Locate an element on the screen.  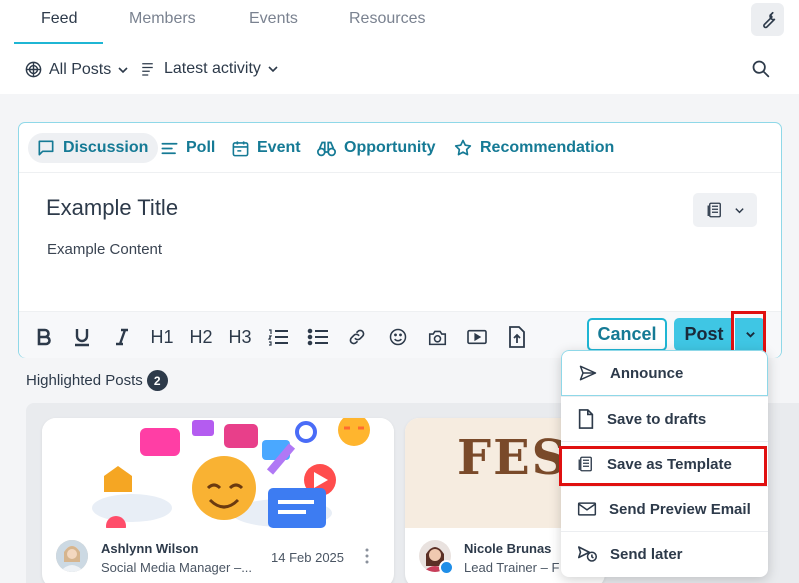
post-type-opportunity: Opportunity is located at coordinates (376, 148).